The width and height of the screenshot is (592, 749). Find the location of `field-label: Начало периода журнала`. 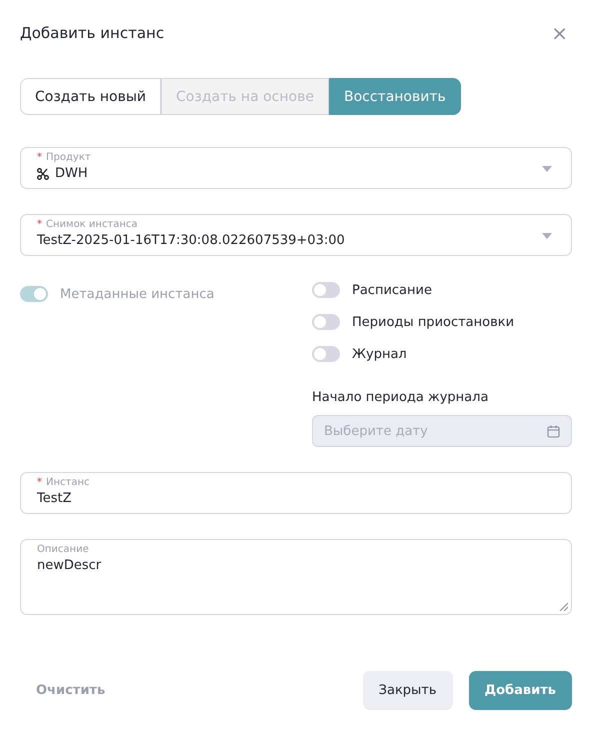

field-label: Начало периода журнала is located at coordinates (401, 397).